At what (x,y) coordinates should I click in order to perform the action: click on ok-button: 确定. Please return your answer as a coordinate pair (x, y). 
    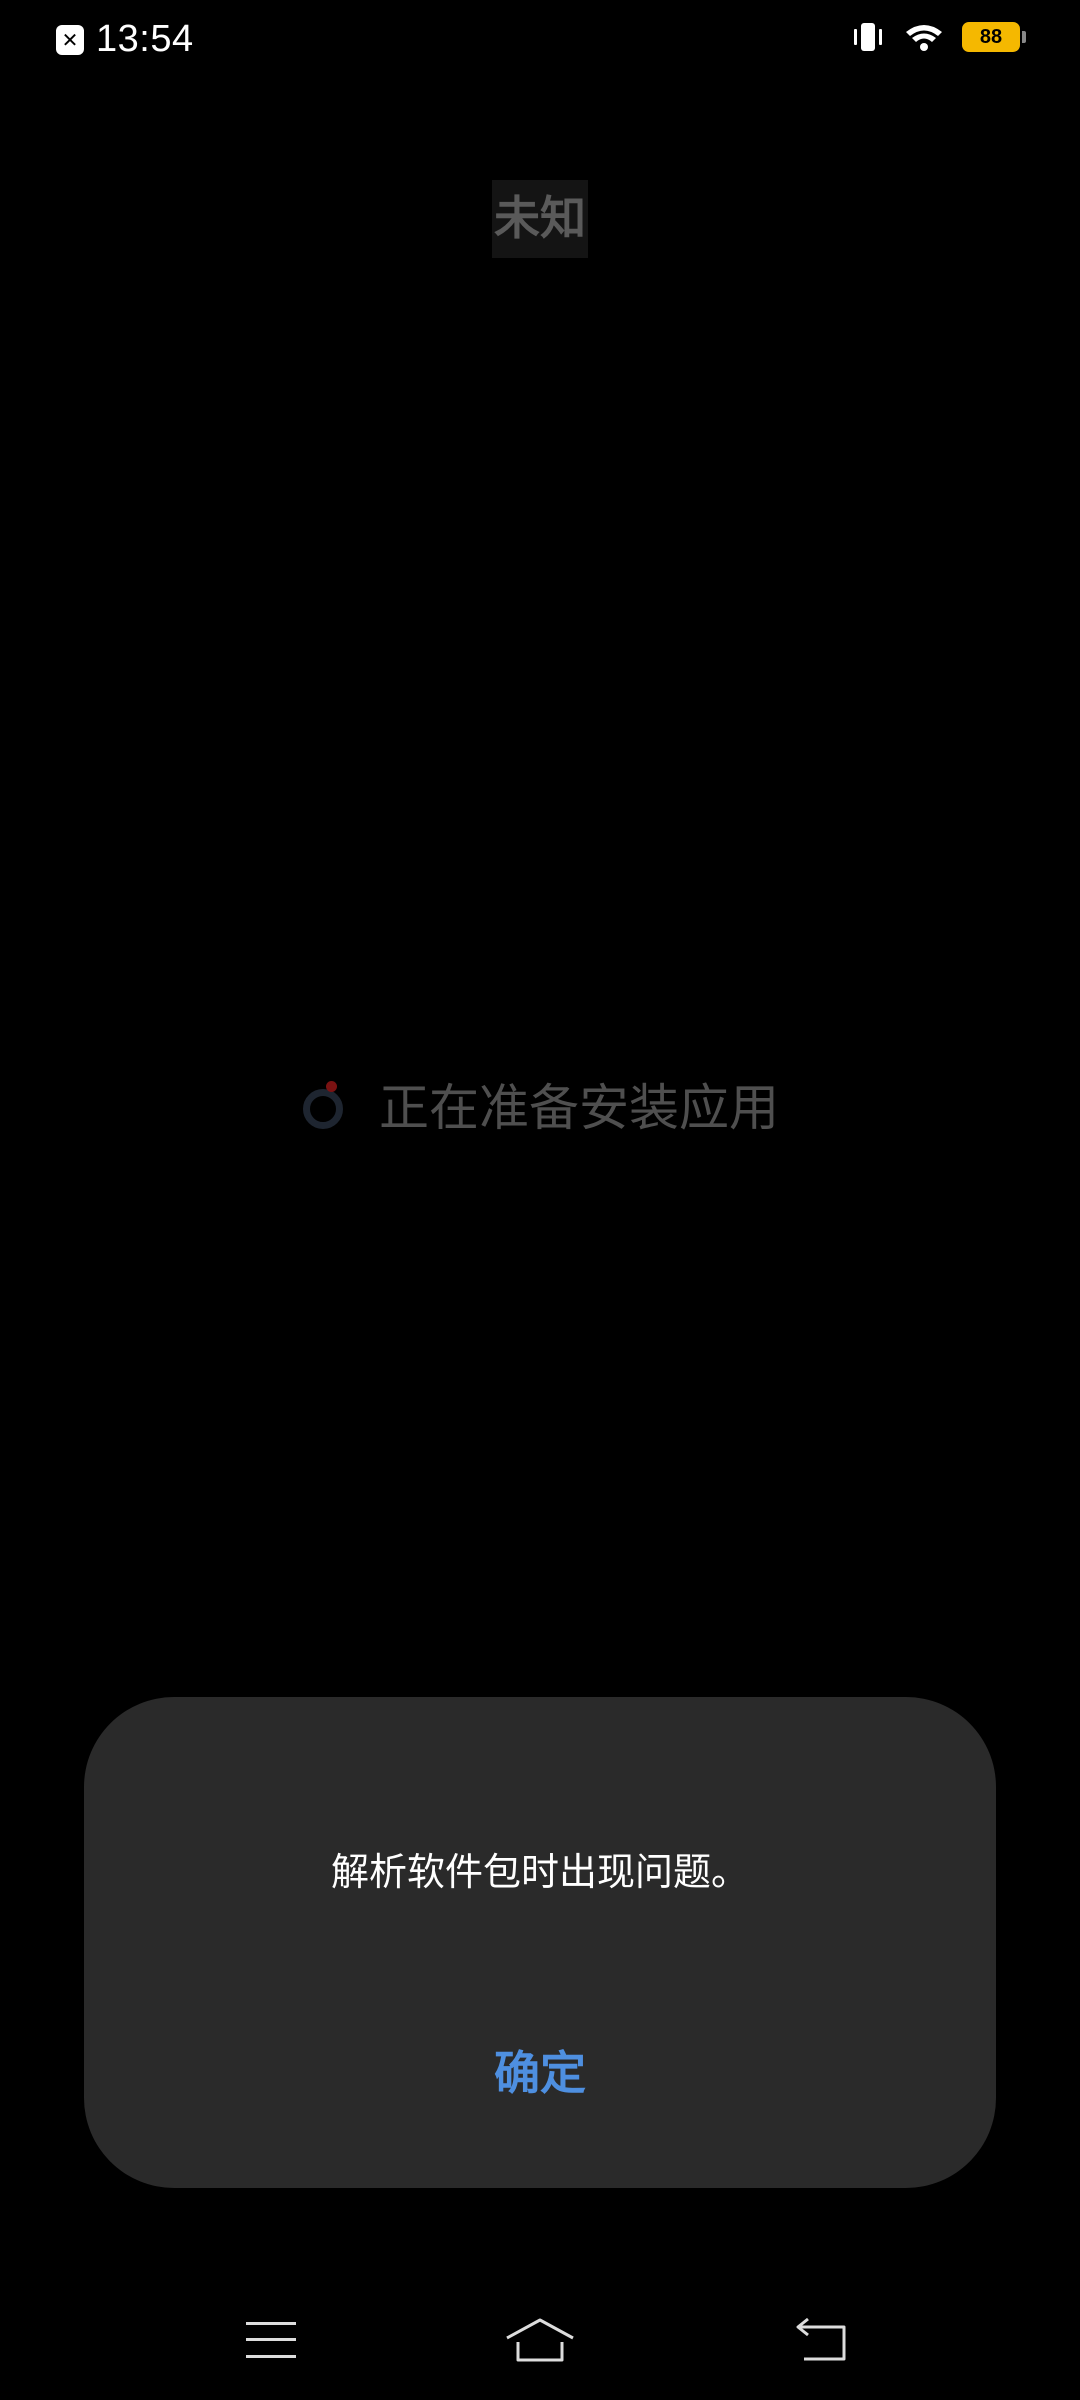
    Looking at the image, I should click on (540, 2070).